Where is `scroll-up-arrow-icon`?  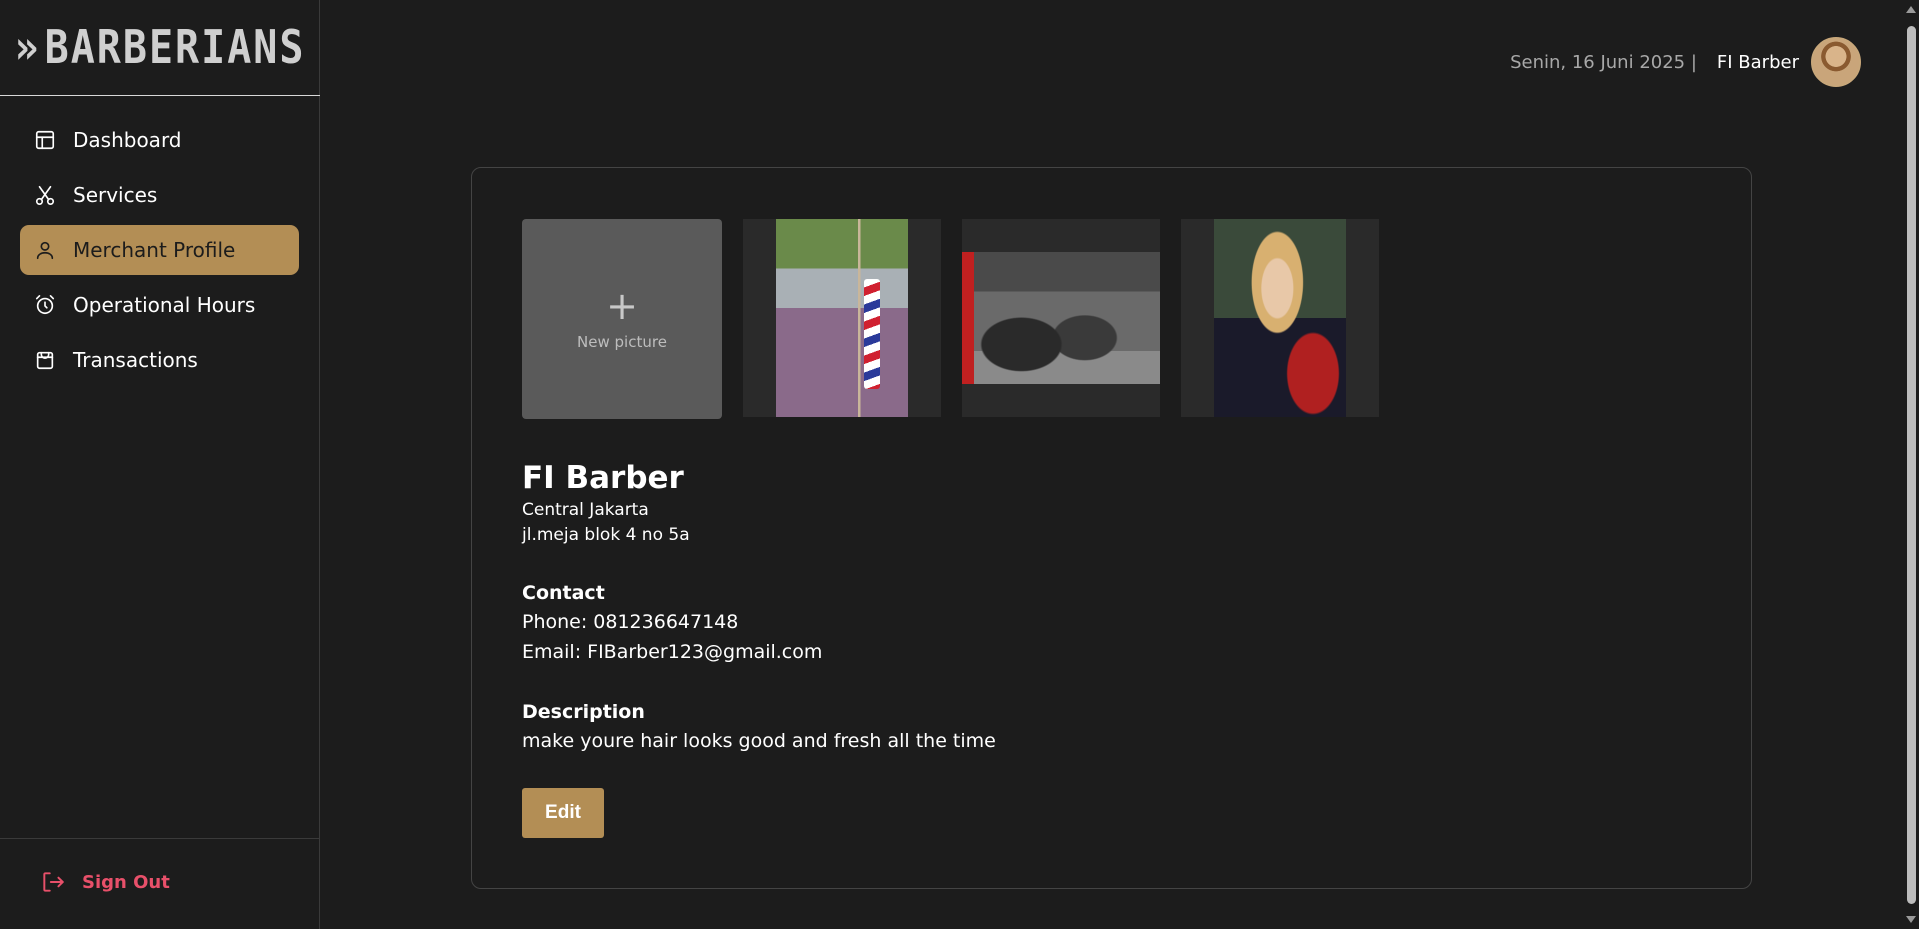 scroll-up-arrow-icon is located at coordinates (1911, 9).